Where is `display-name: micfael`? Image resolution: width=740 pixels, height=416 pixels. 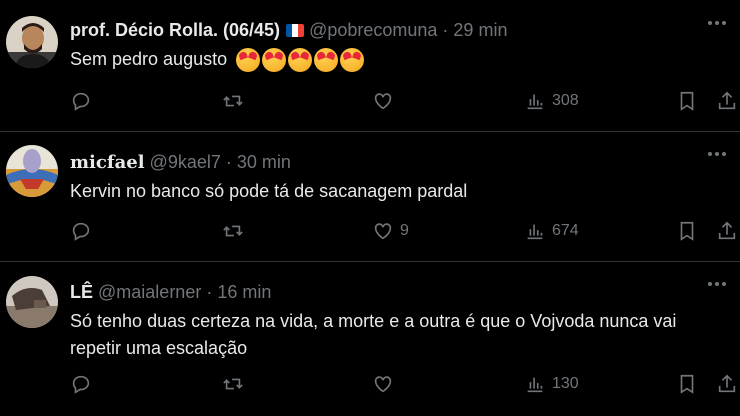
display-name: micfael is located at coordinates (107, 162).